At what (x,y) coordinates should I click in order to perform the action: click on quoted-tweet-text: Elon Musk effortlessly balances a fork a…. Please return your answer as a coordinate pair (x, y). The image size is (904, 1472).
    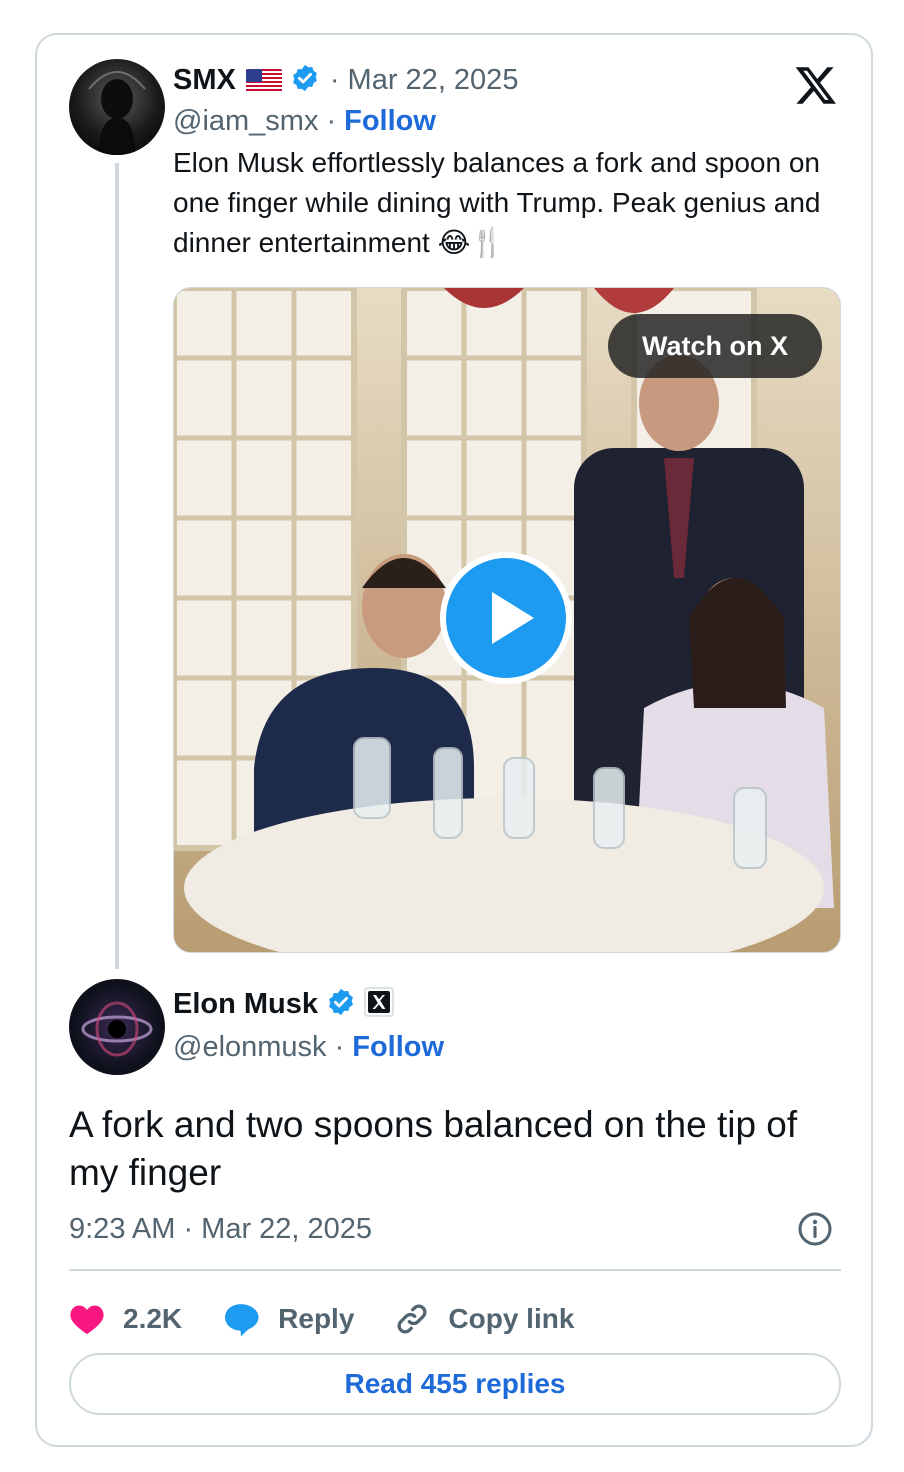
    Looking at the image, I should click on (497, 202).